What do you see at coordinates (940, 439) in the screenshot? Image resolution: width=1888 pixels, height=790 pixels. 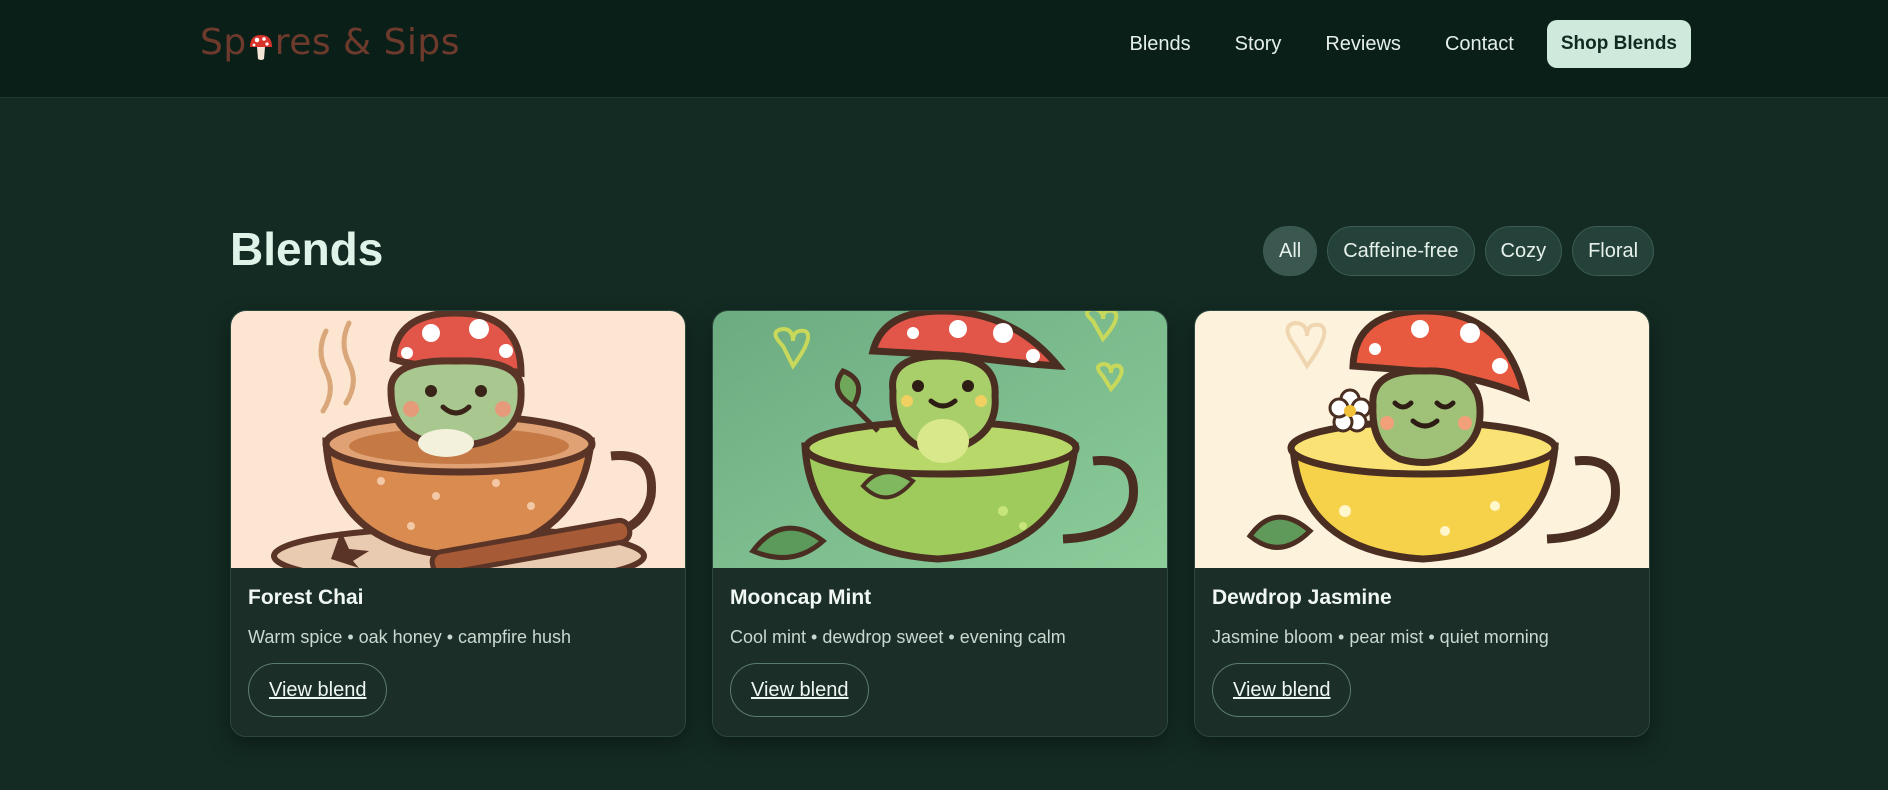 I see `frog-in-mint-cup-illustration` at bounding box center [940, 439].